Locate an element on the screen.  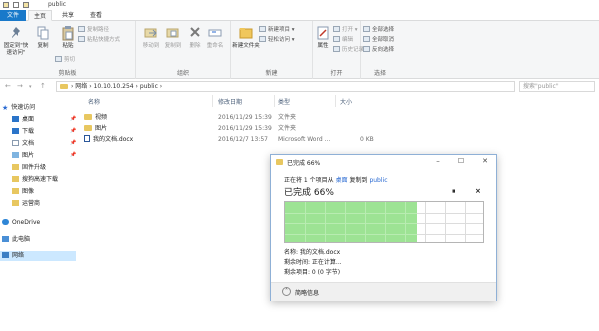
new-group-label: 新建 is located at coordinates (271, 73).